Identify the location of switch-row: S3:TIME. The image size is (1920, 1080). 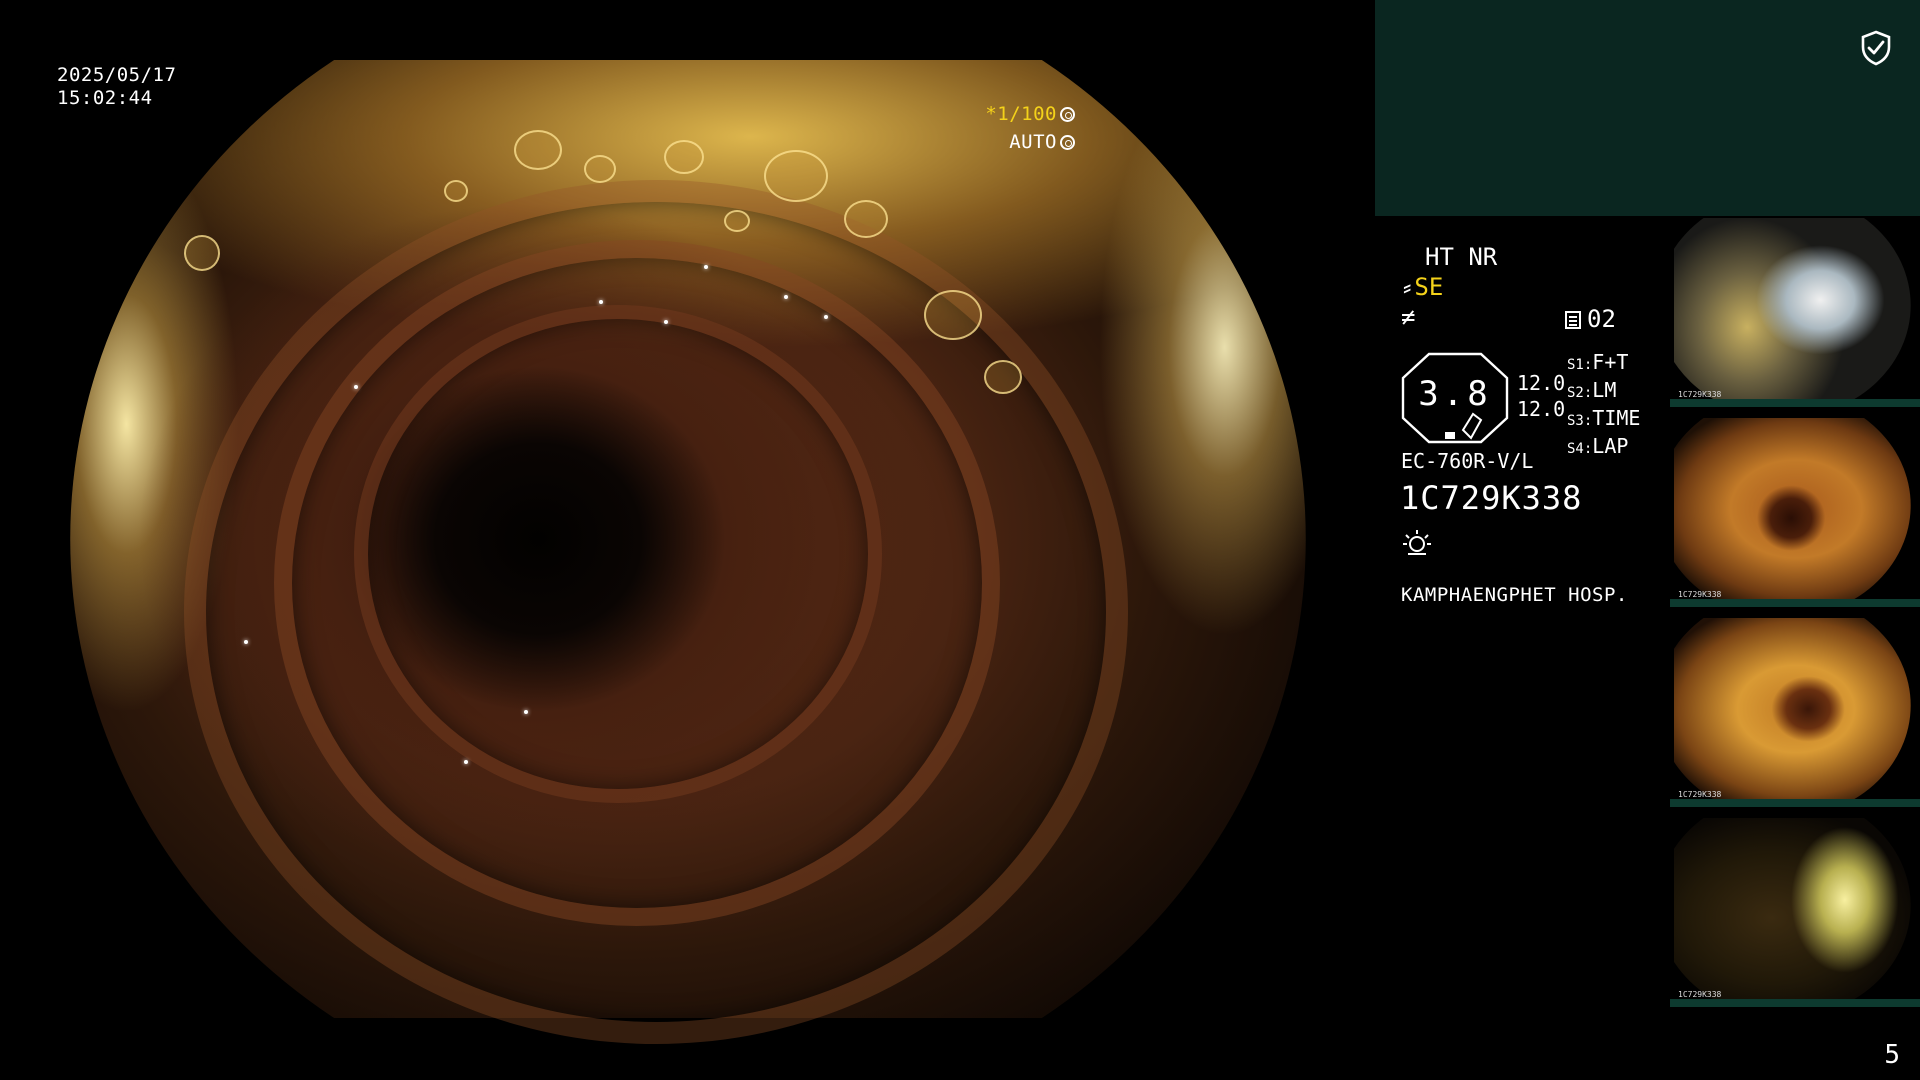
(1603, 420).